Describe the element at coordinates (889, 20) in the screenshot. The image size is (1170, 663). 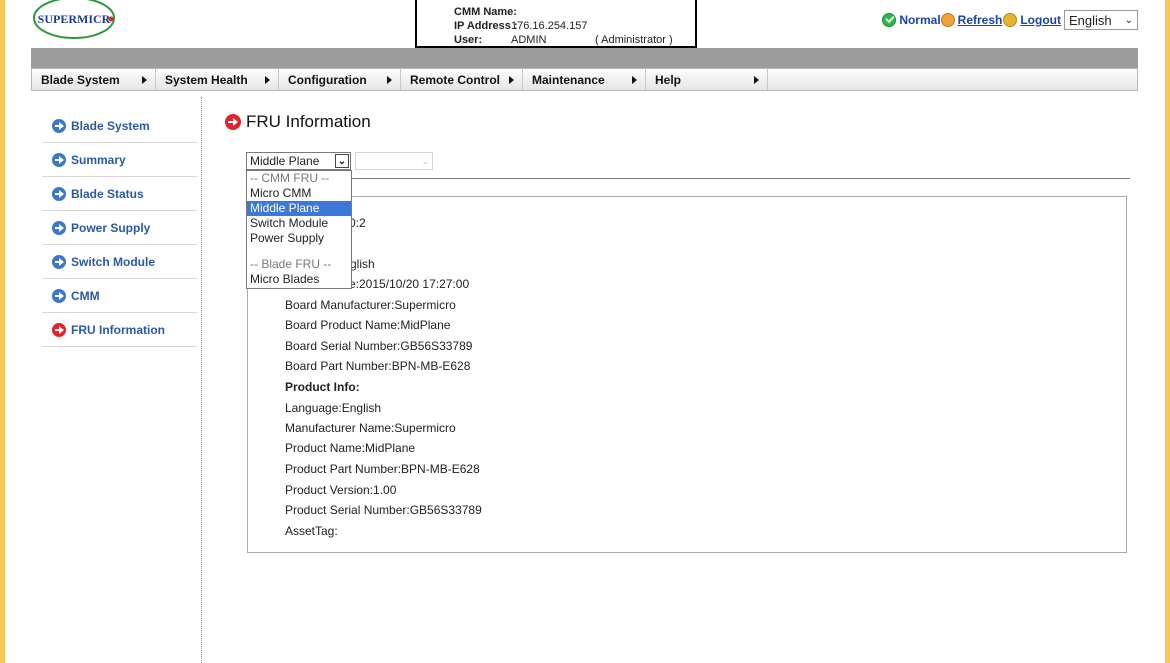
I see `status-ok-icon` at that location.